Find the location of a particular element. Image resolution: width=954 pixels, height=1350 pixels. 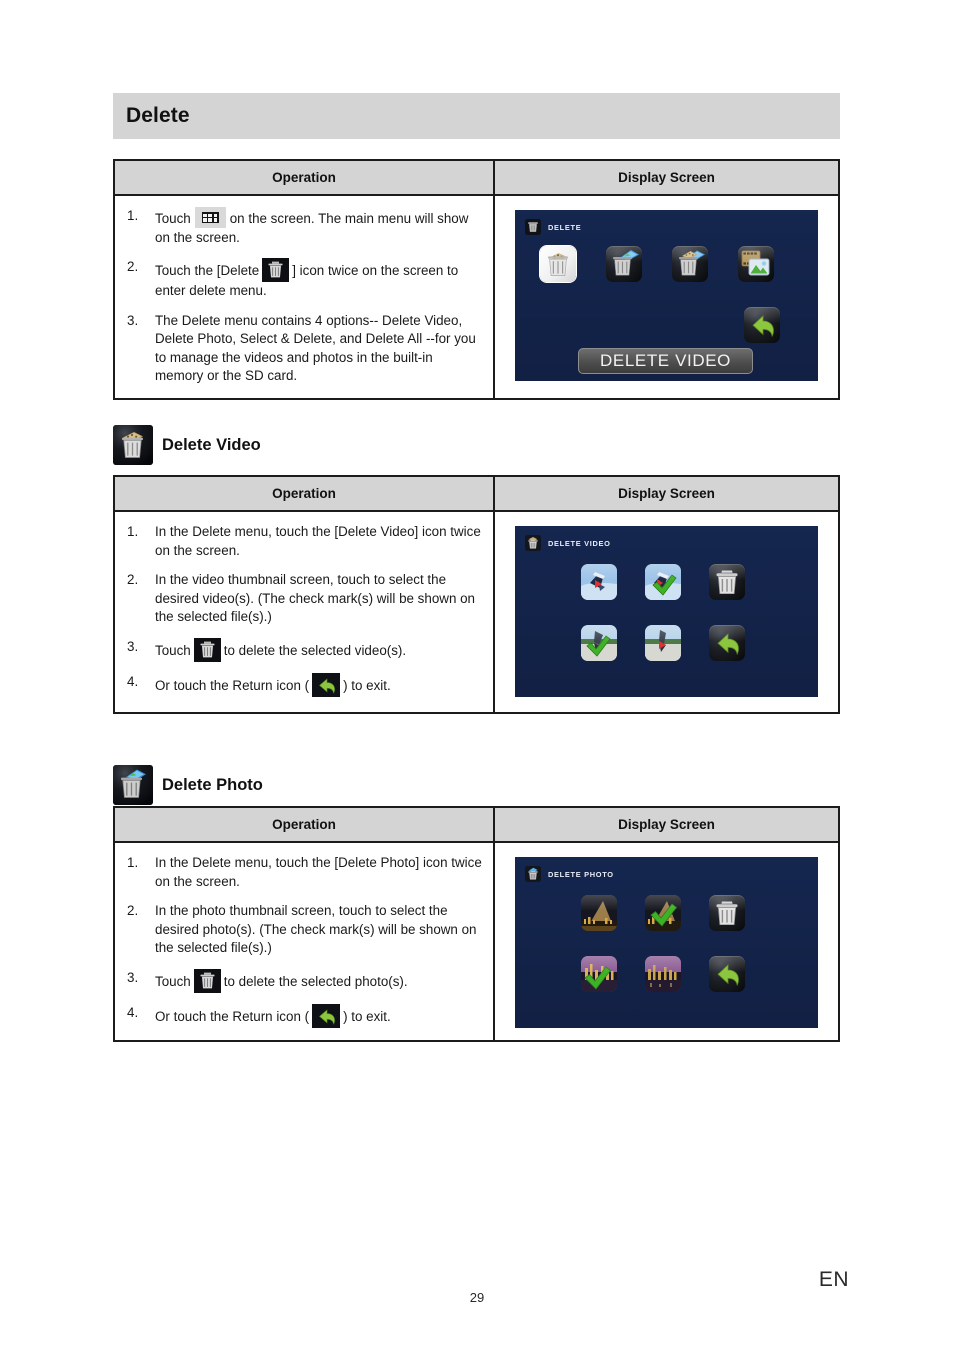

section-heading-delete-video: Delete Video is located at coordinates (187, 445).